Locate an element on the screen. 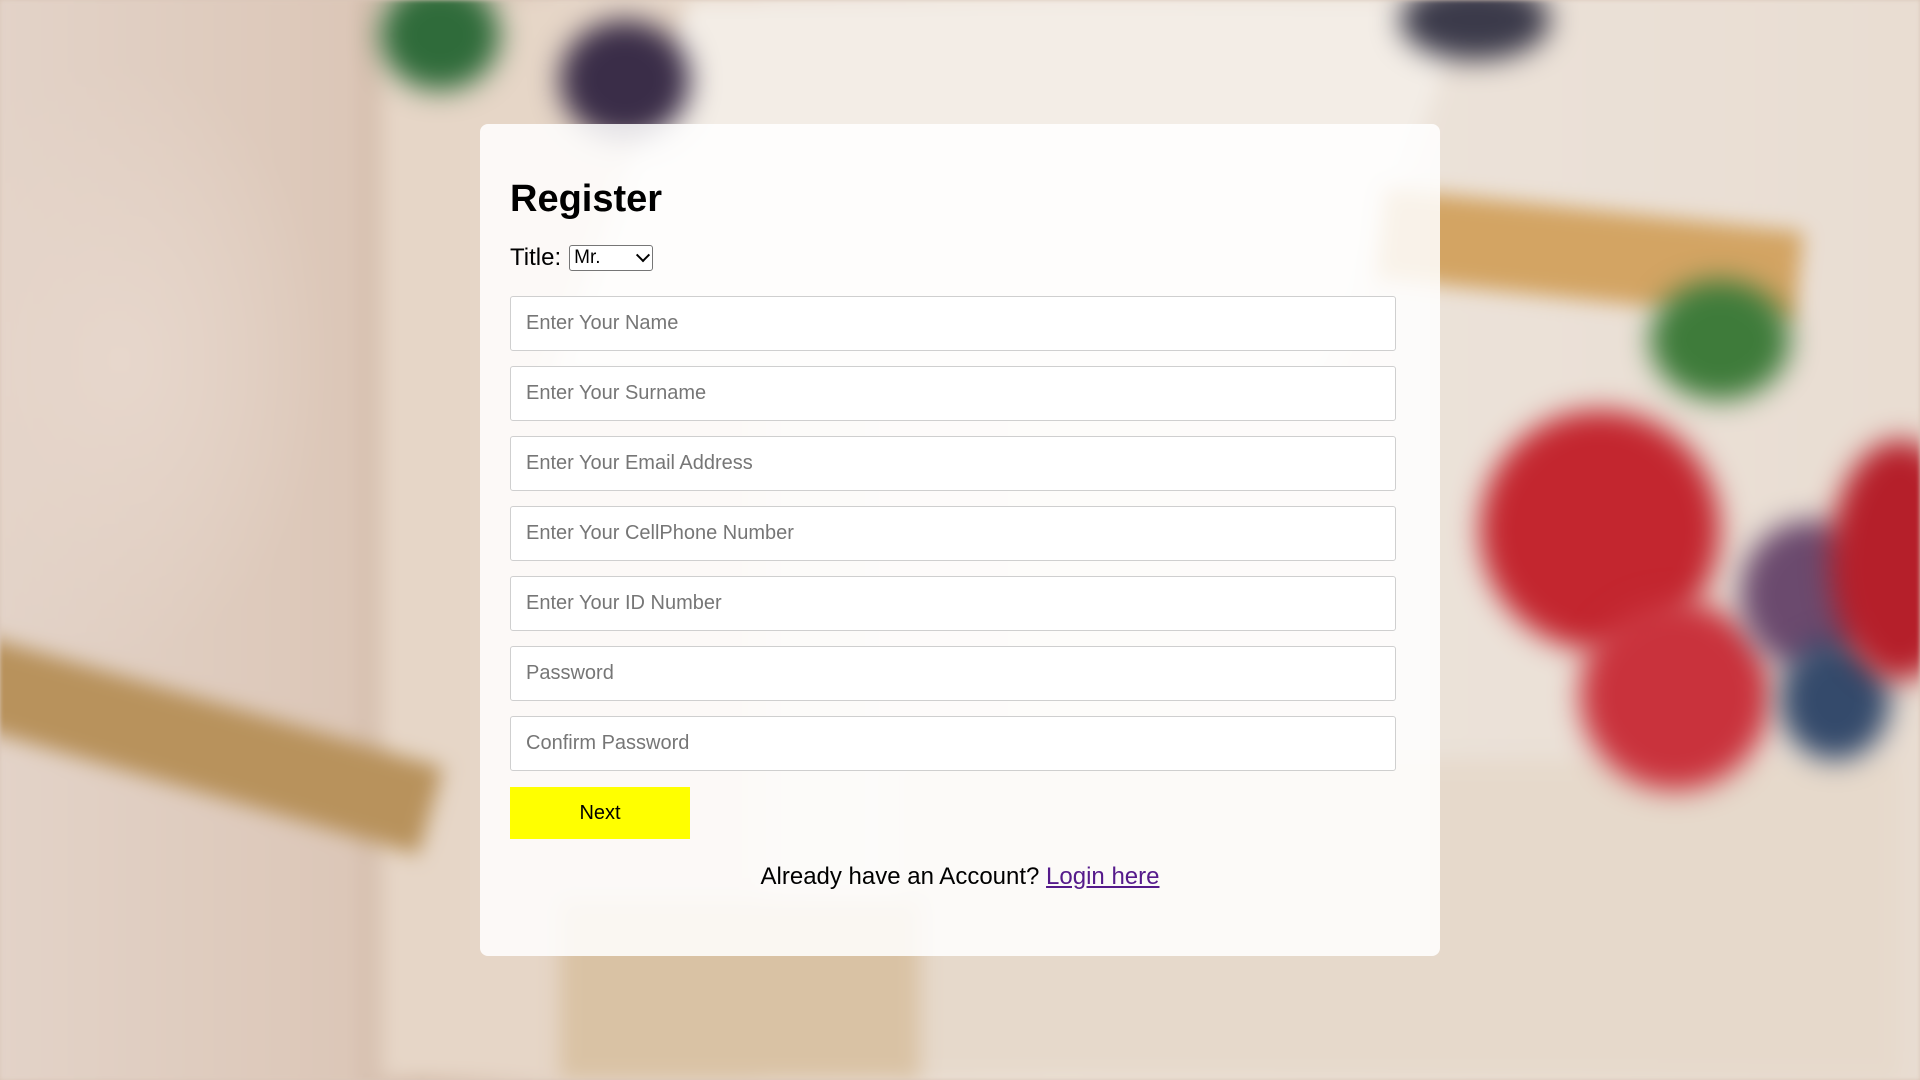 This screenshot has height=1080, width=1920. login-prompt-row: Already have an Account? Login here is located at coordinates (953, 877).